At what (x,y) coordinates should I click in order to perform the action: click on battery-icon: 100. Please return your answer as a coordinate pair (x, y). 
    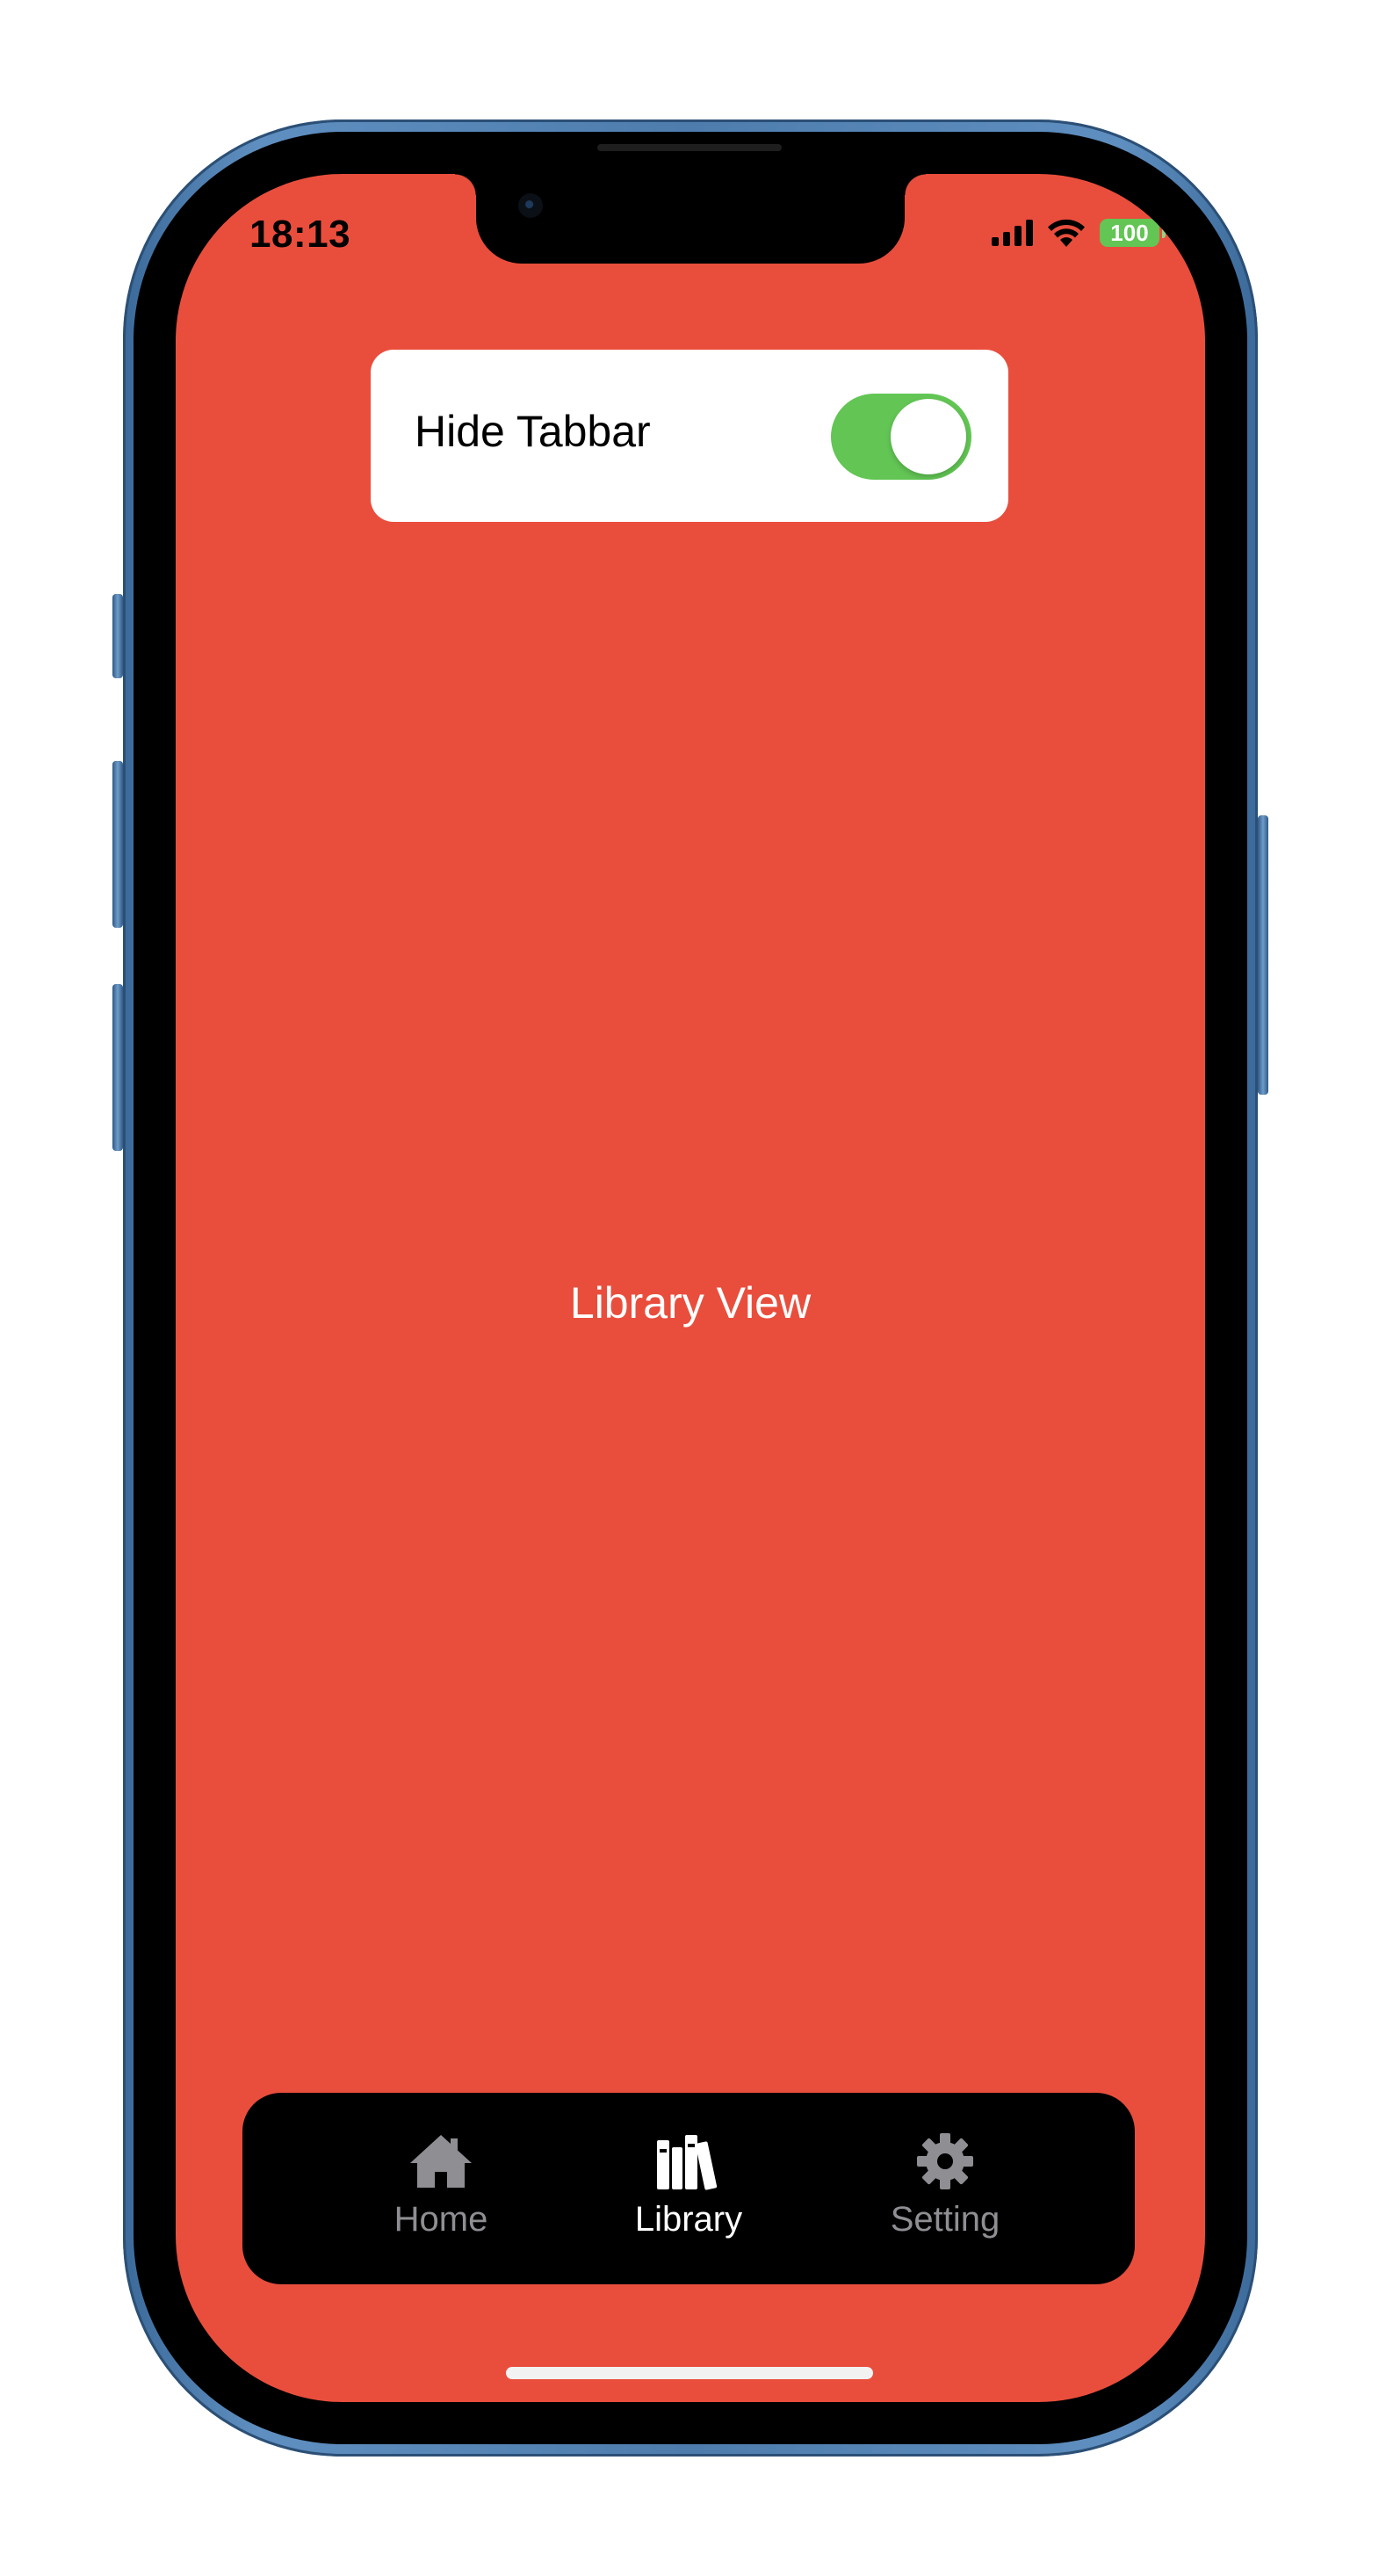
    Looking at the image, I should click on (1133, 233).